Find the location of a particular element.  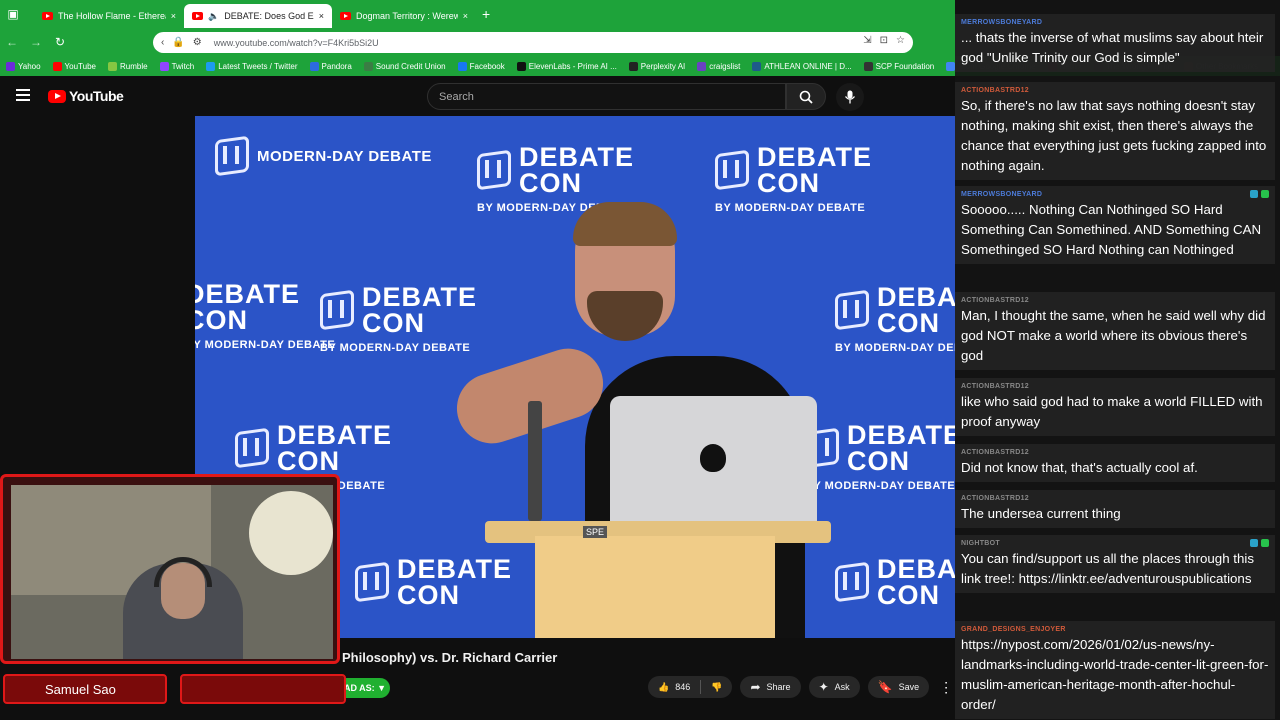

chevron-left-icon: ‹ is located at coordinates (162, 42).